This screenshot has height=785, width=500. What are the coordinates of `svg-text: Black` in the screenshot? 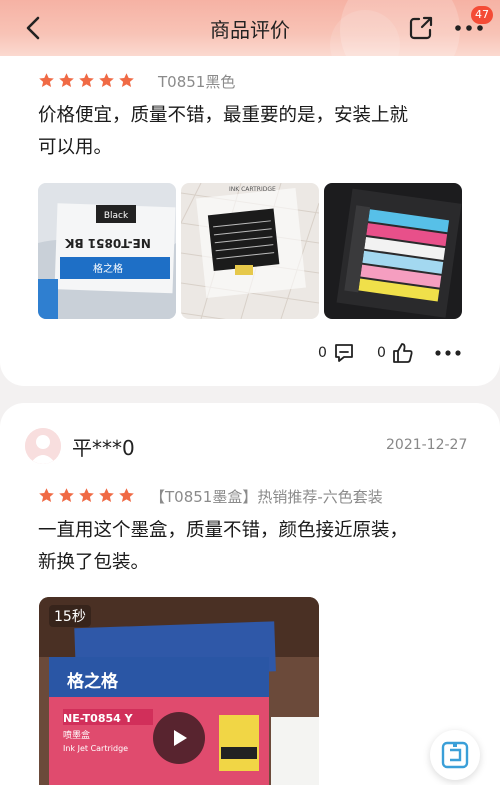 It's located at (116, 216).